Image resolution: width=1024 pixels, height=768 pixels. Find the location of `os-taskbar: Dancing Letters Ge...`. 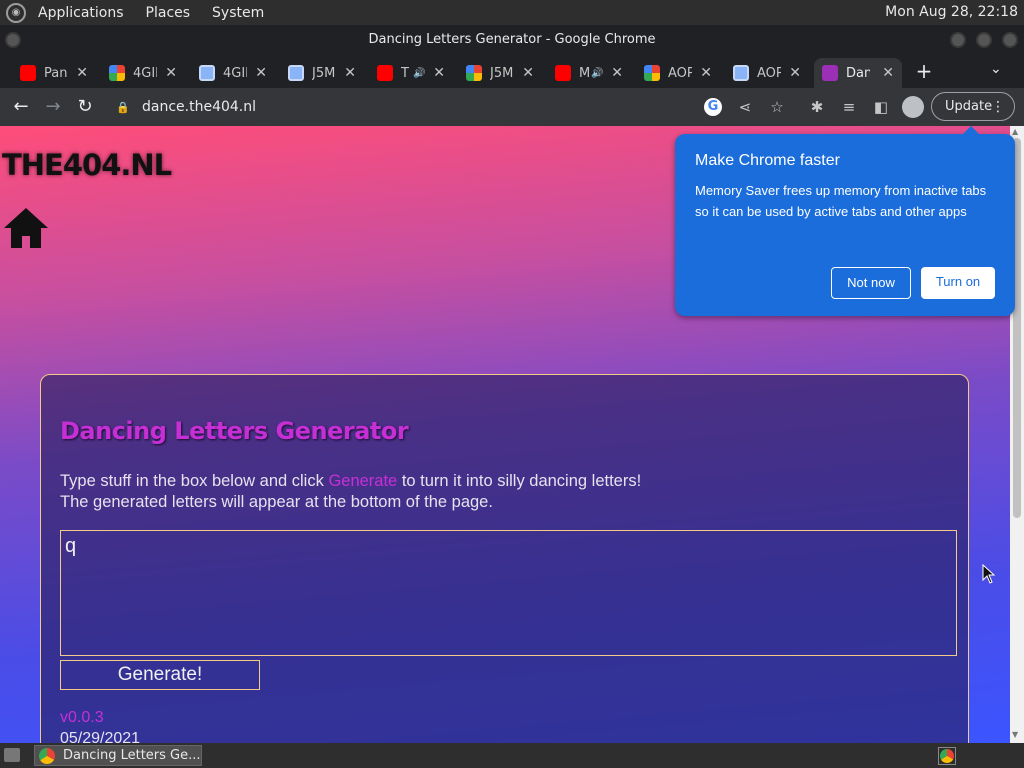

os-taskbar: Dancing Letters Ge... is located at coordinates (512, 755).